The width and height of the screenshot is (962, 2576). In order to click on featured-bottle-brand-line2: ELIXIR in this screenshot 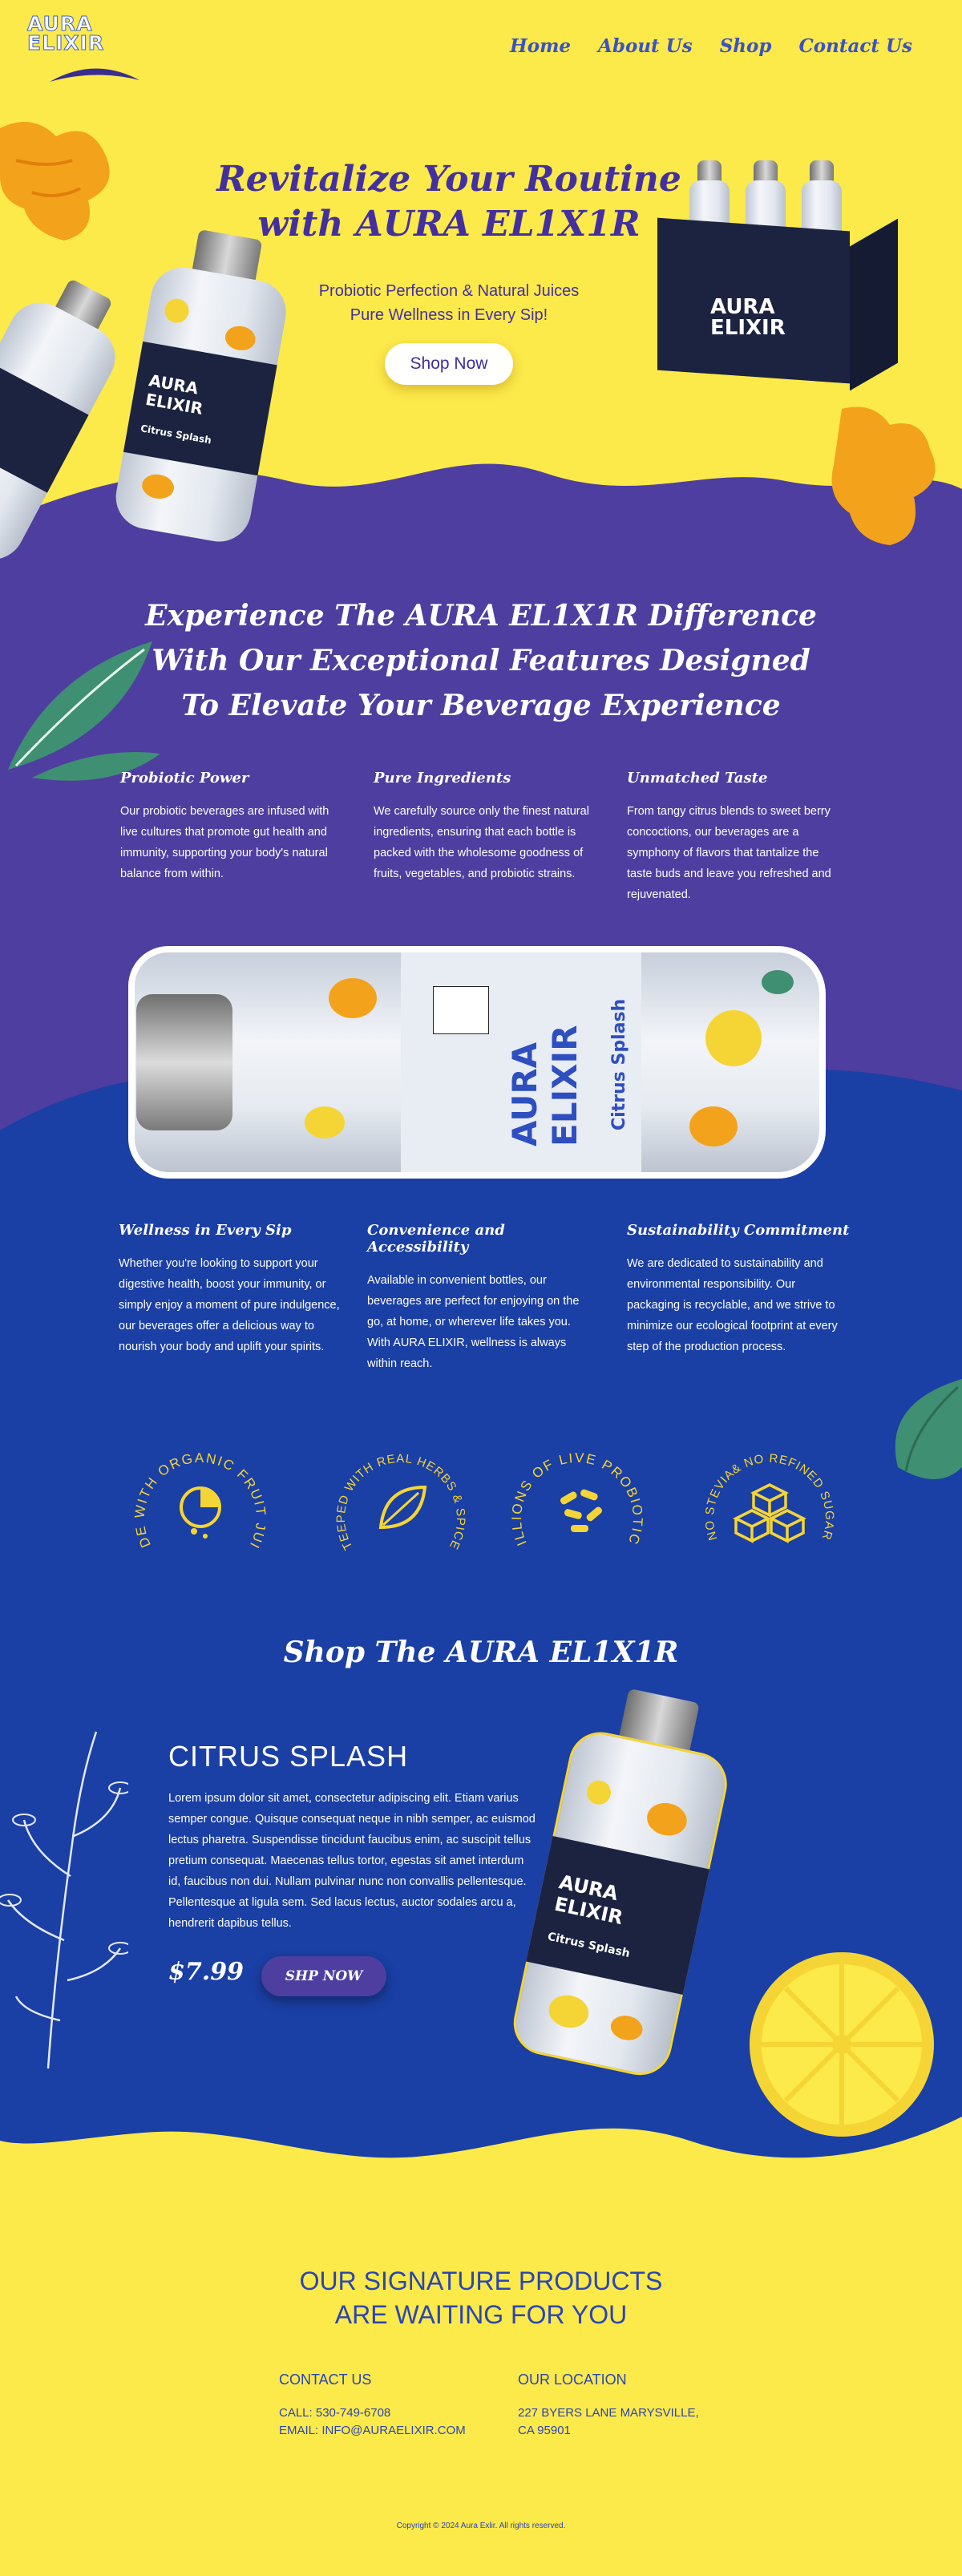, I will do `click(564, 1085)`.